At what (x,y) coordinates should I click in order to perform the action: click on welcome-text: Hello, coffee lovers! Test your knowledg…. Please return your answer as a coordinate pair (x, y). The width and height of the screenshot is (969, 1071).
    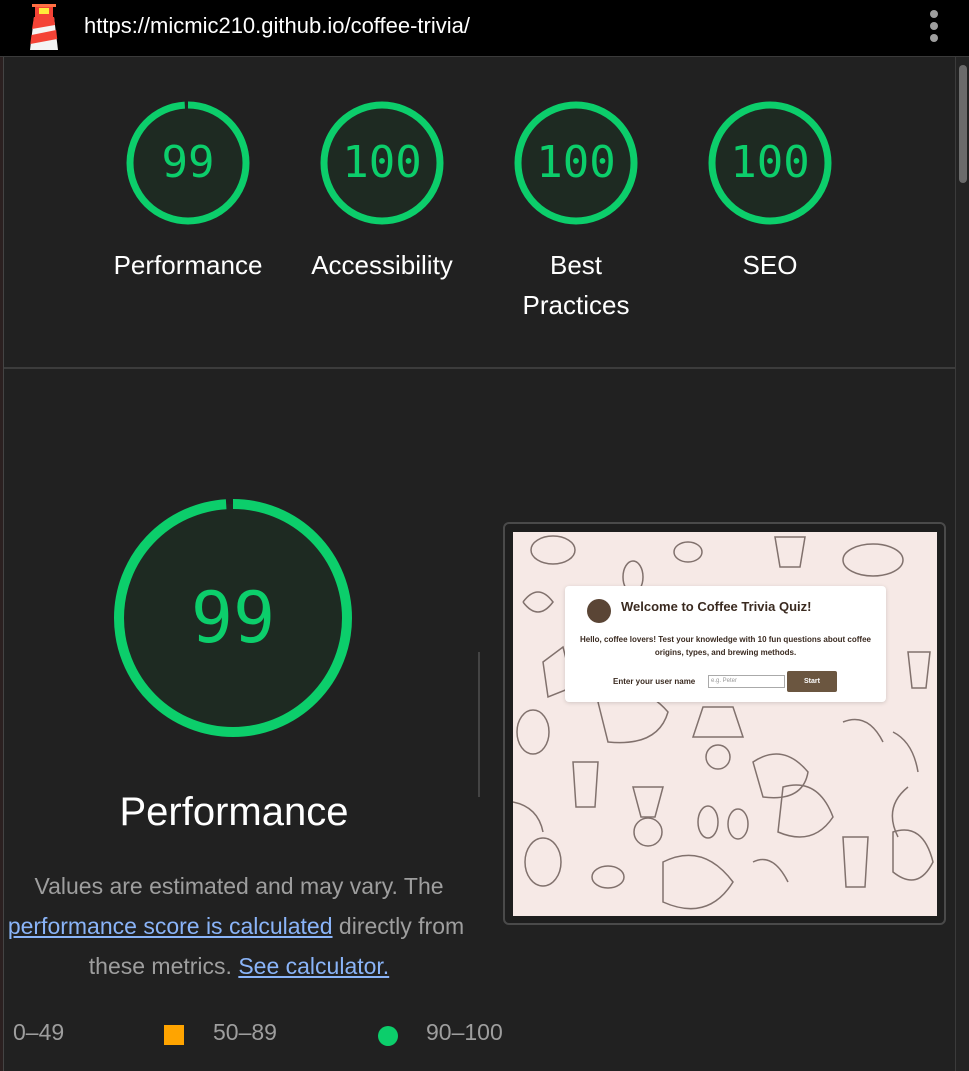
    Looking at the image, I should click on (725, 646).